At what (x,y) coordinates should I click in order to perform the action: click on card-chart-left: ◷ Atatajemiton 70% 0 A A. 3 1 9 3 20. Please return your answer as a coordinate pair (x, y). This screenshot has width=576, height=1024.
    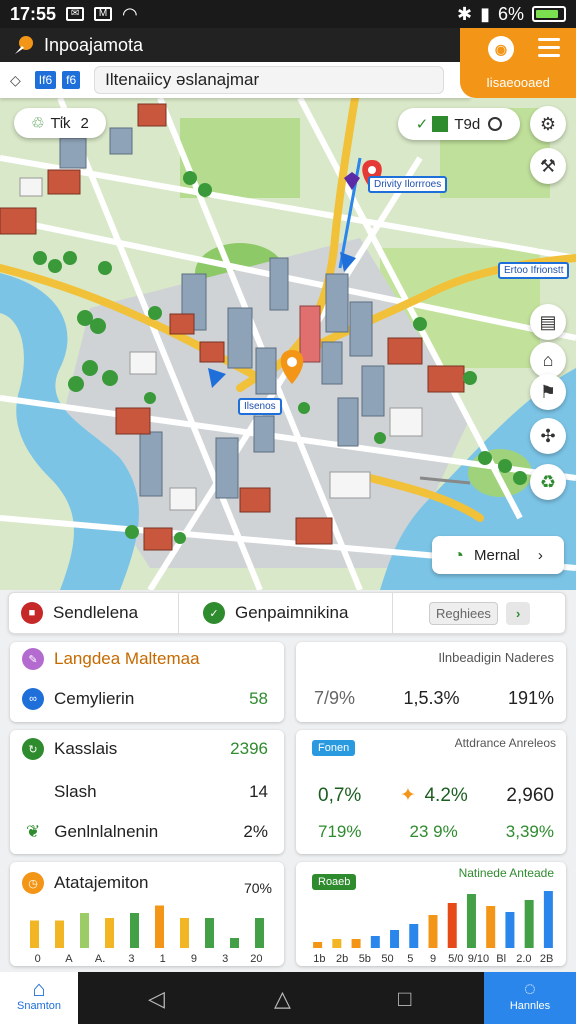
    Looking at the image, I should click on (147, 914).